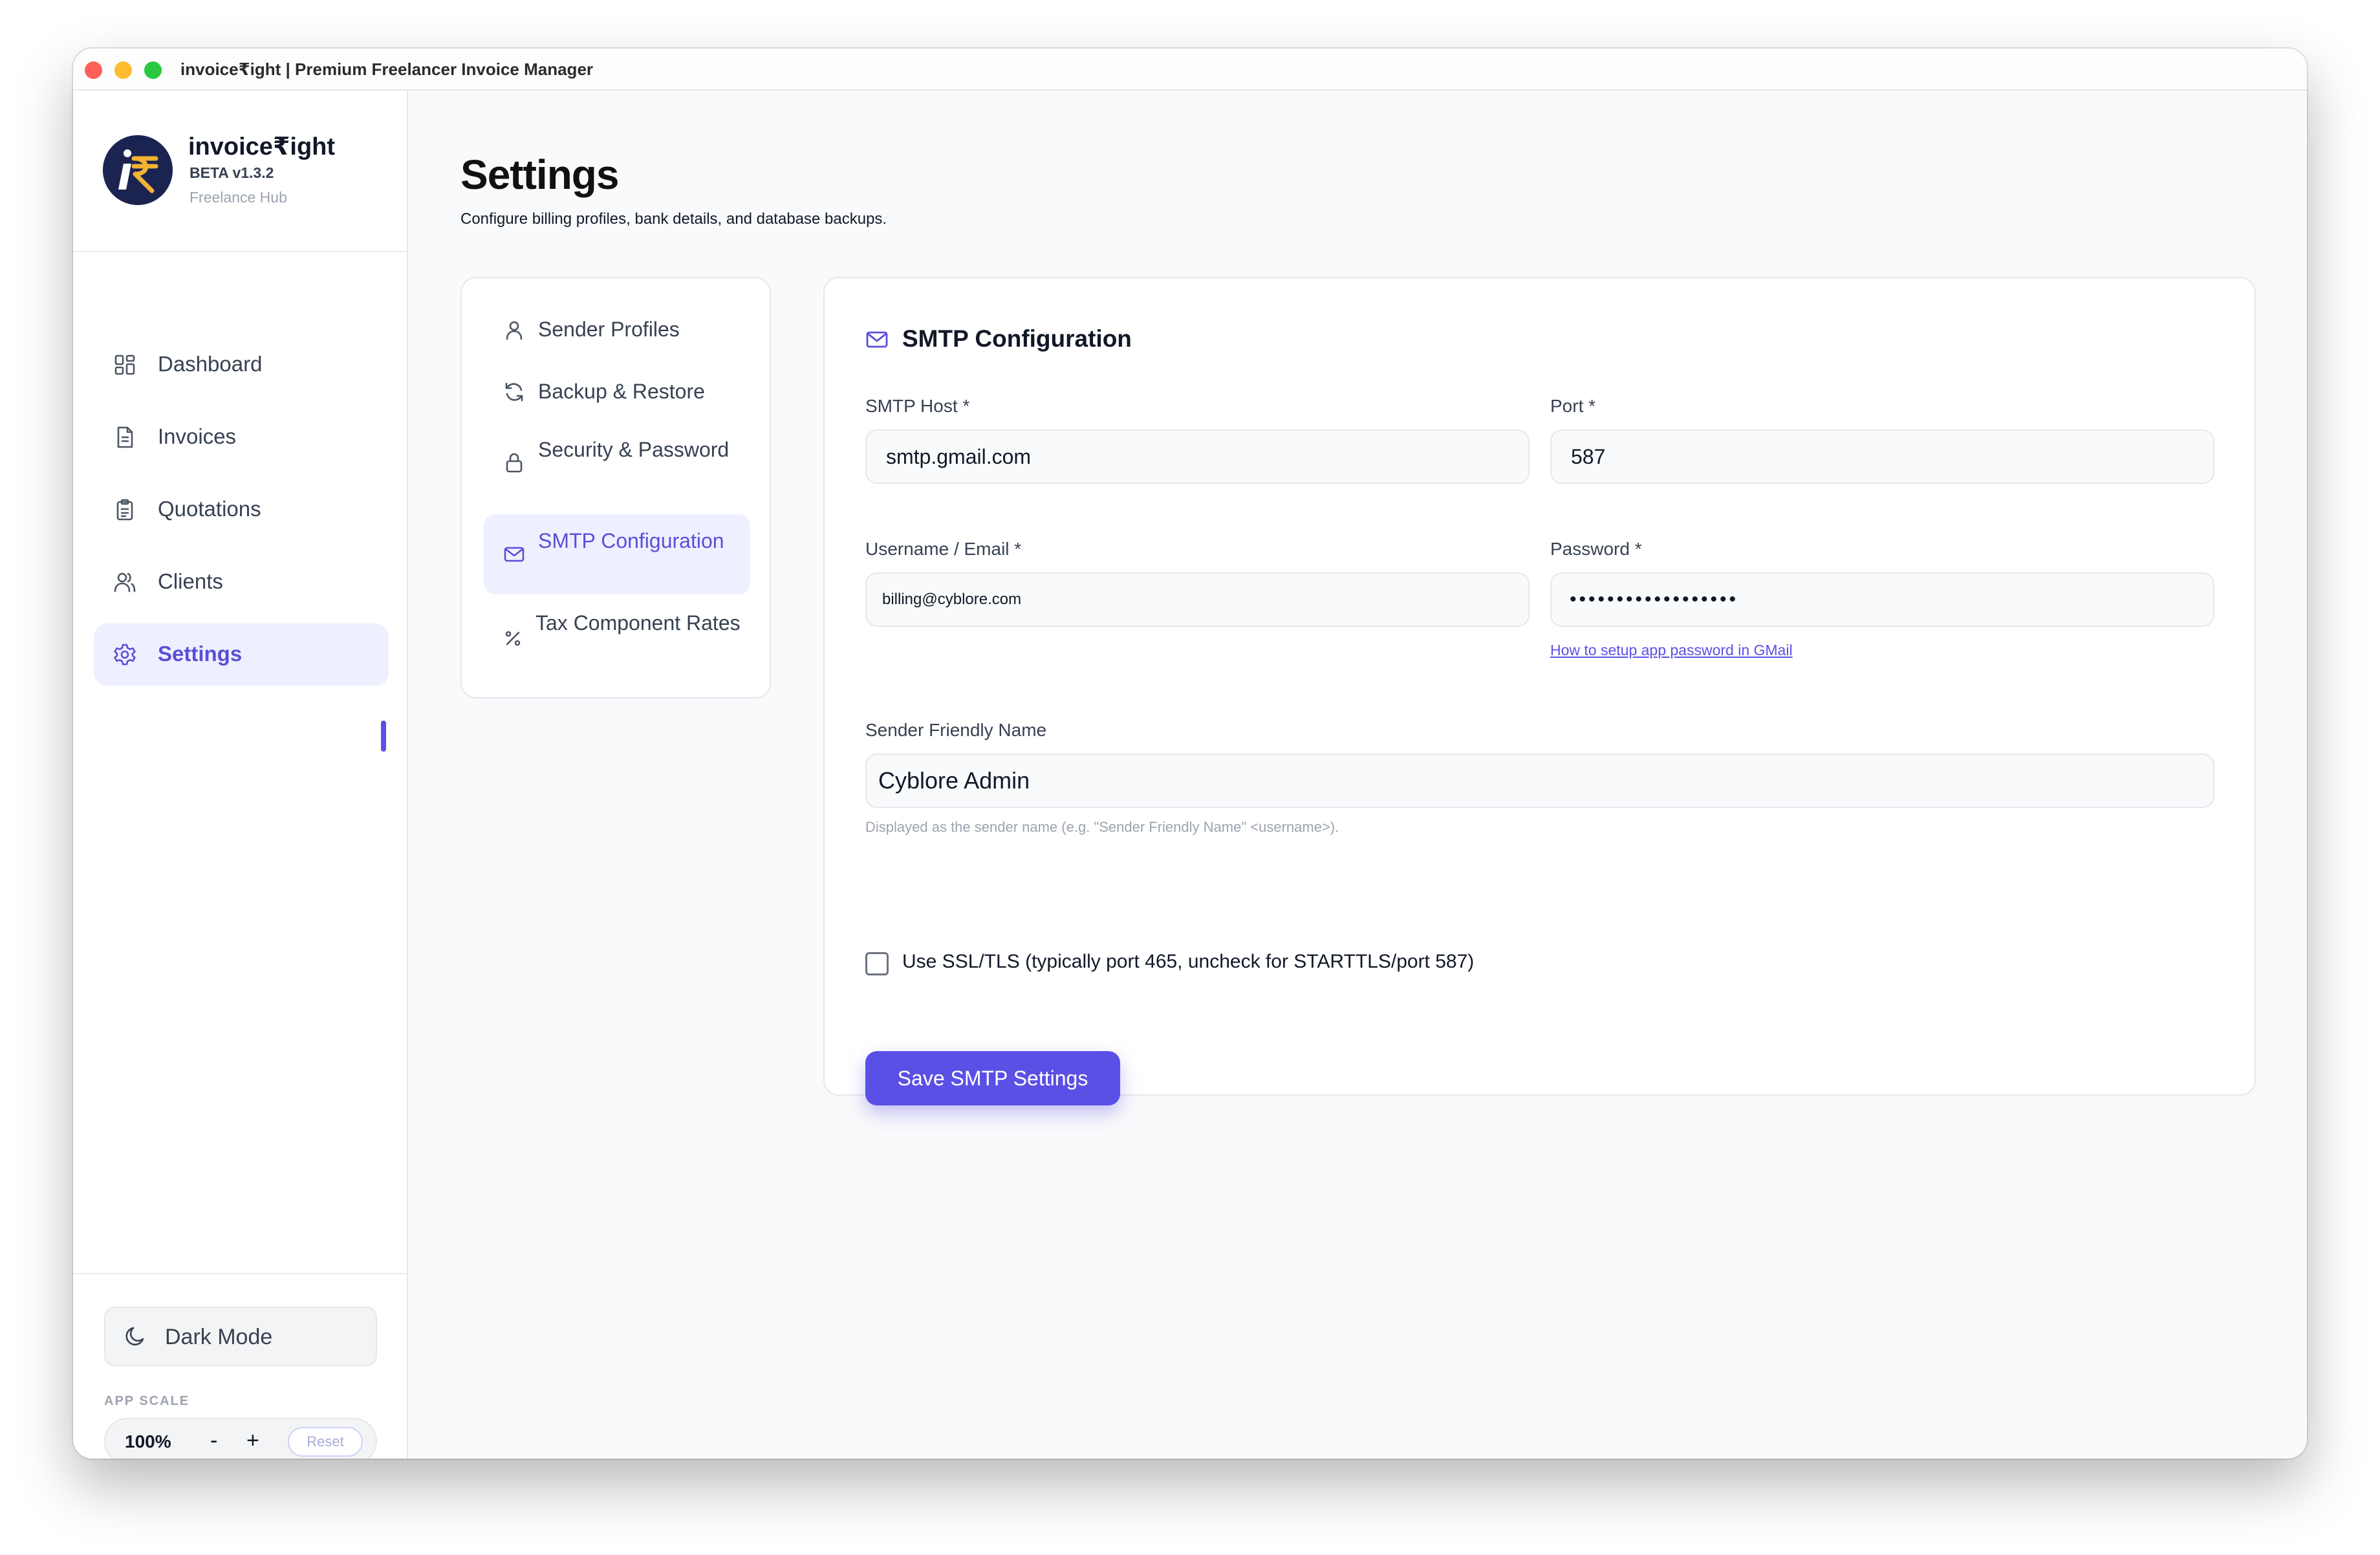  I want to click on brand-header: invoice₹ight BETA v1.3.2 Freelance Hub, so click(240, 171).